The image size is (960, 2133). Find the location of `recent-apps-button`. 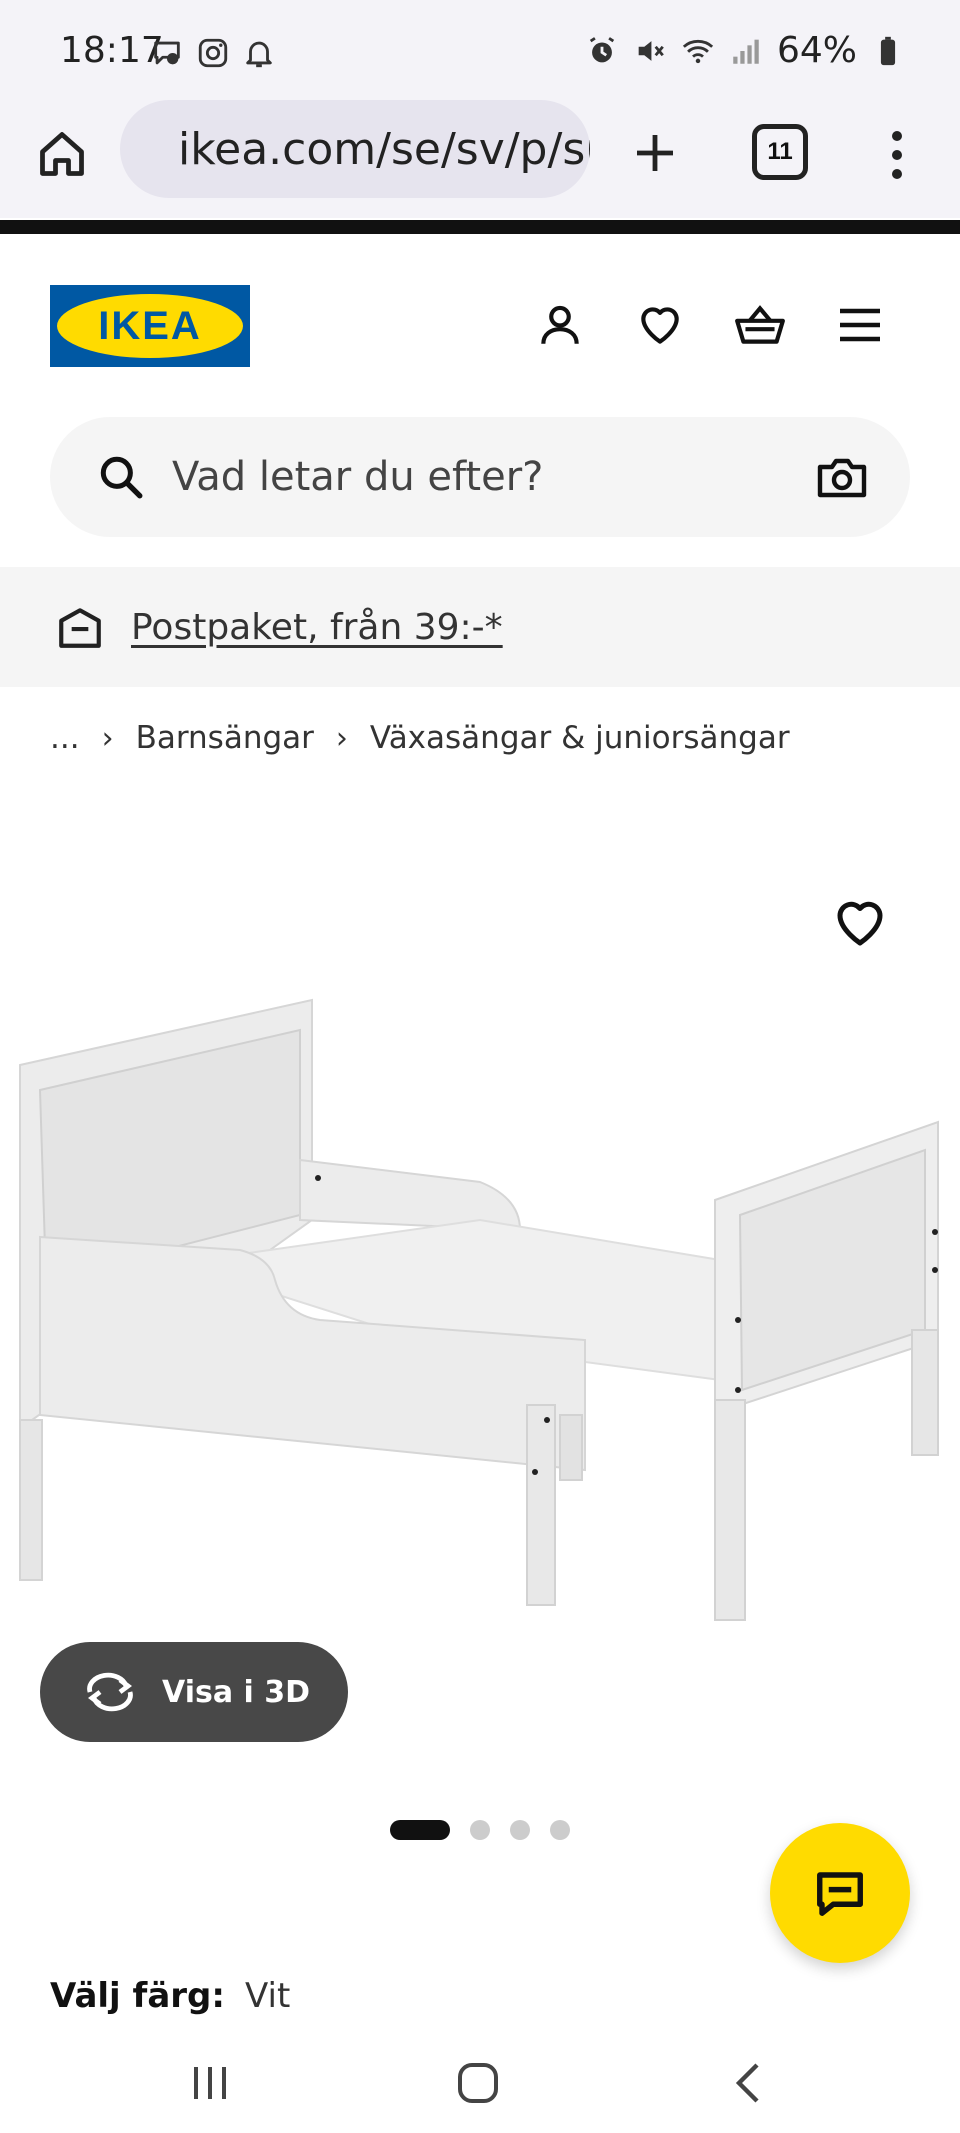

recent-apps-button is located at coordinates (210, 2083).